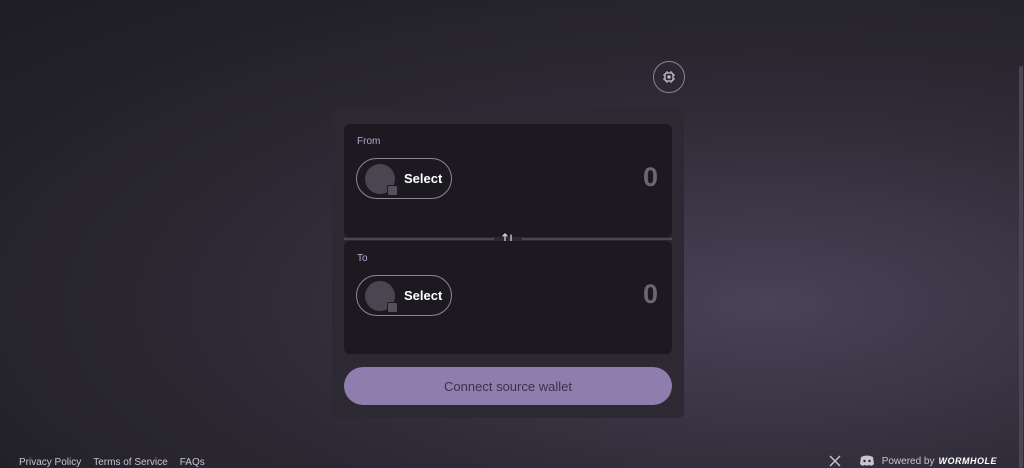 This screenshot has height=468, width=1024. What do you see at coordinates (650, 177) in the screenshot?
I see `from-amount-input: 0` at bounding box center [650, 177].